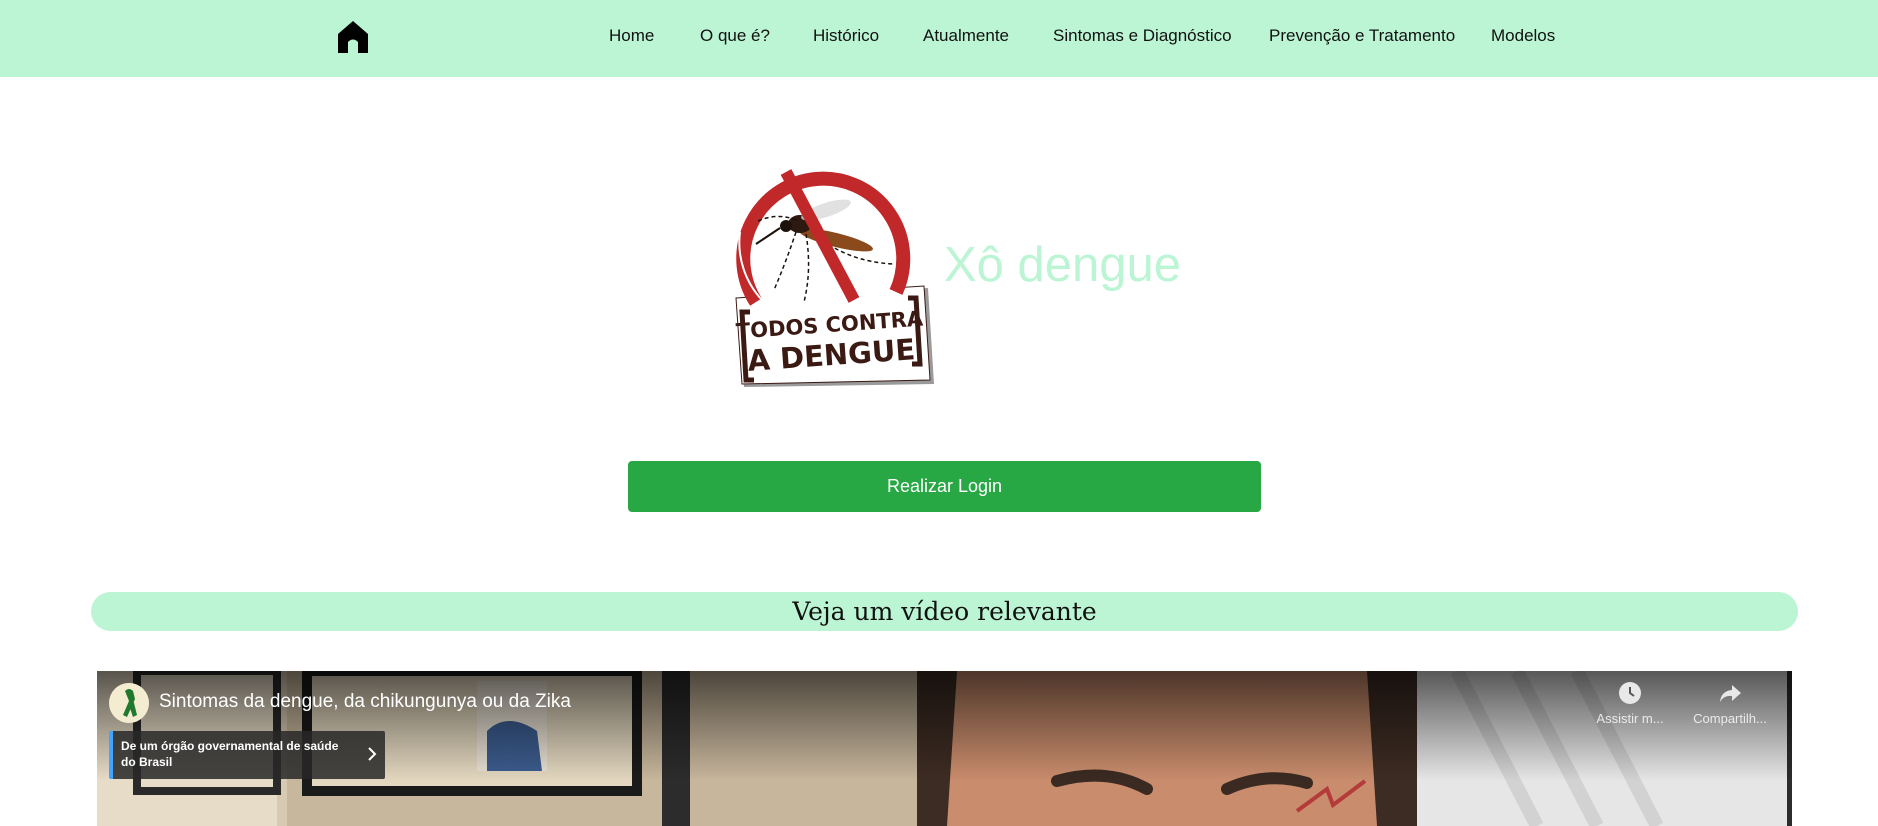 Image resolution: width=1878 pixels, height=826 pixels. I want to click on share-icon, so click(1730, 693).